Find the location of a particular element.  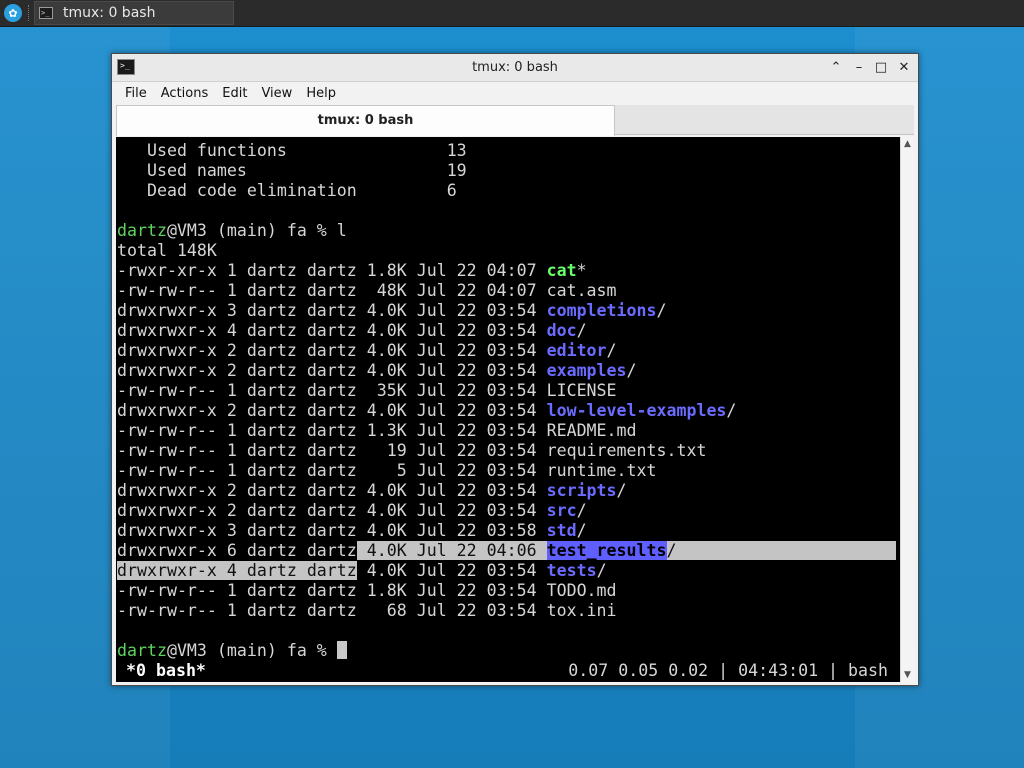

window-titlebar: >_ tmux: 0 bash ⌃ – □ ✕ is located at coordinates (515, 68).